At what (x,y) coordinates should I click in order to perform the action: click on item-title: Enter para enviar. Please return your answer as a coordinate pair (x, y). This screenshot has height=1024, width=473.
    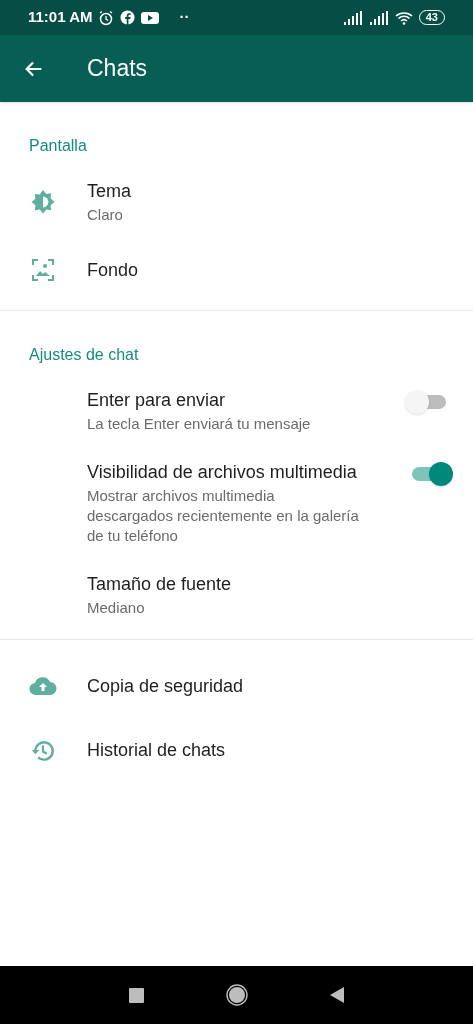
    Looking at the image, I should click on (157, 400).